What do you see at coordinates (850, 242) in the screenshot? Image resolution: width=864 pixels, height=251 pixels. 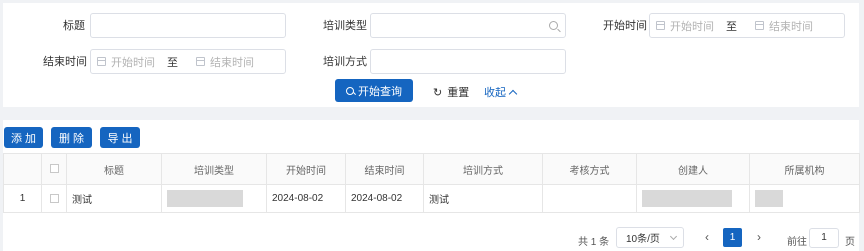 I see `page-suffix: 页` at bounding box center [850, 242].